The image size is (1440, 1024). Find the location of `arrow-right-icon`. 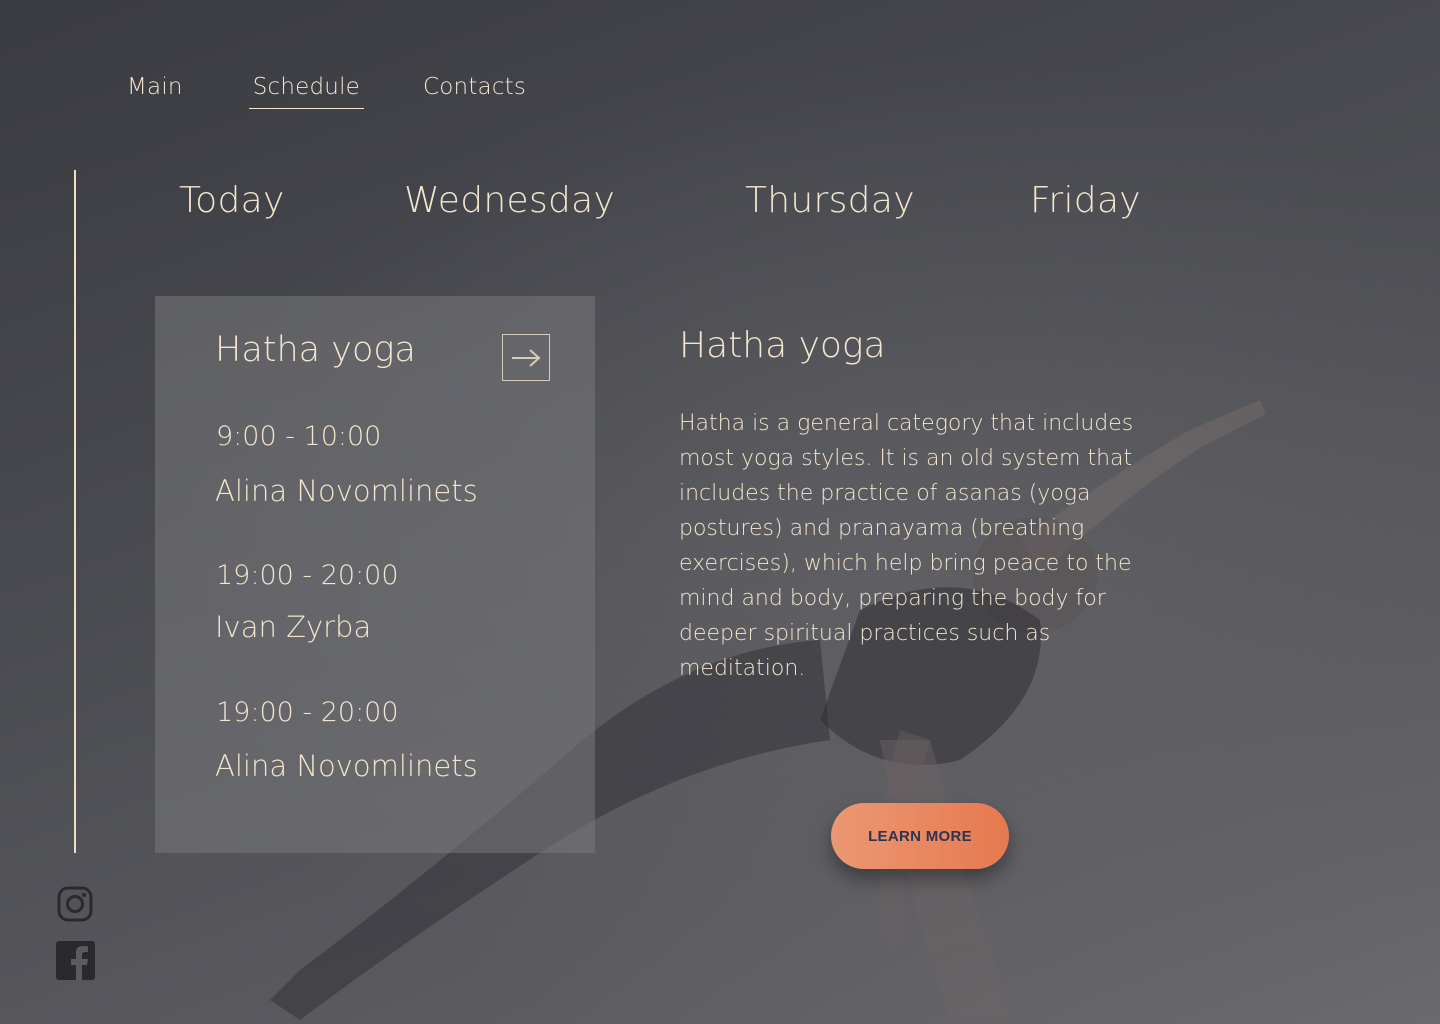

arrow-right-icon is located at coordinates (526, 357).